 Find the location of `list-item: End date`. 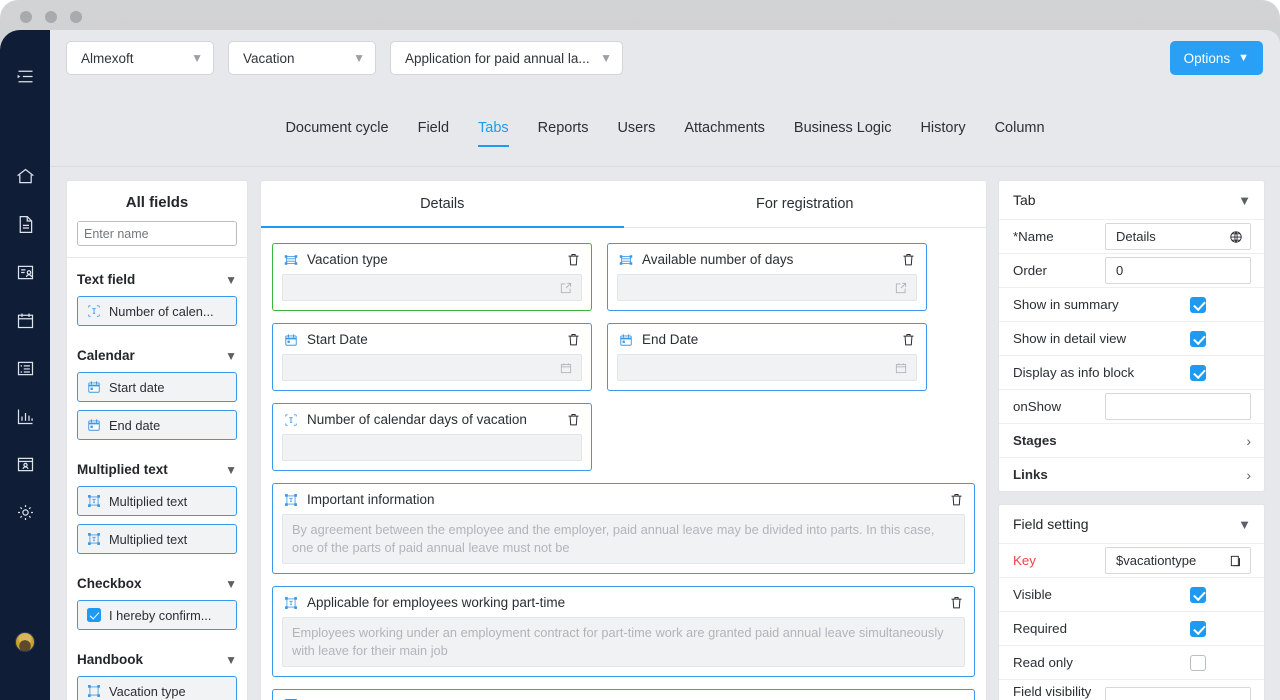

list-item: End date is located at coordinates (157, 425).